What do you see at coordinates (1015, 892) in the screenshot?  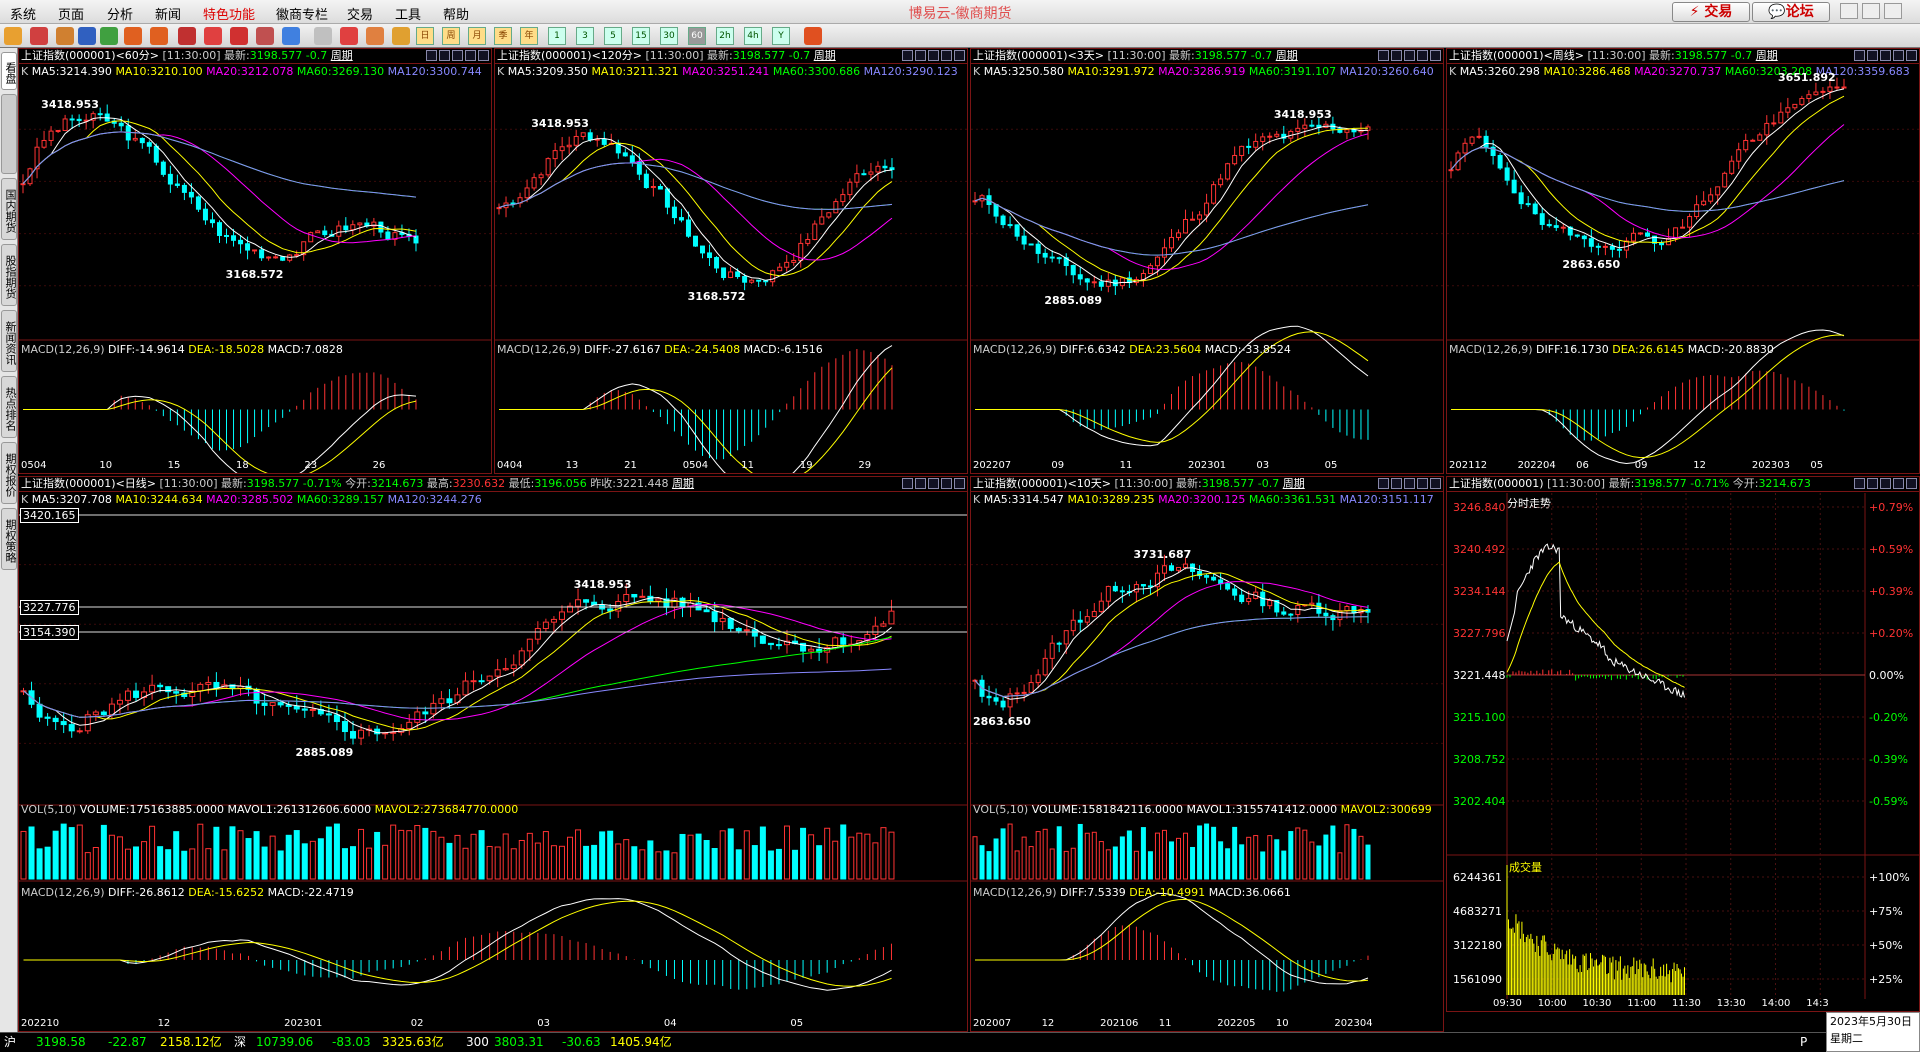 I see `macd-label: MACD(12,26,9)` at bounding box center [1015, 892].